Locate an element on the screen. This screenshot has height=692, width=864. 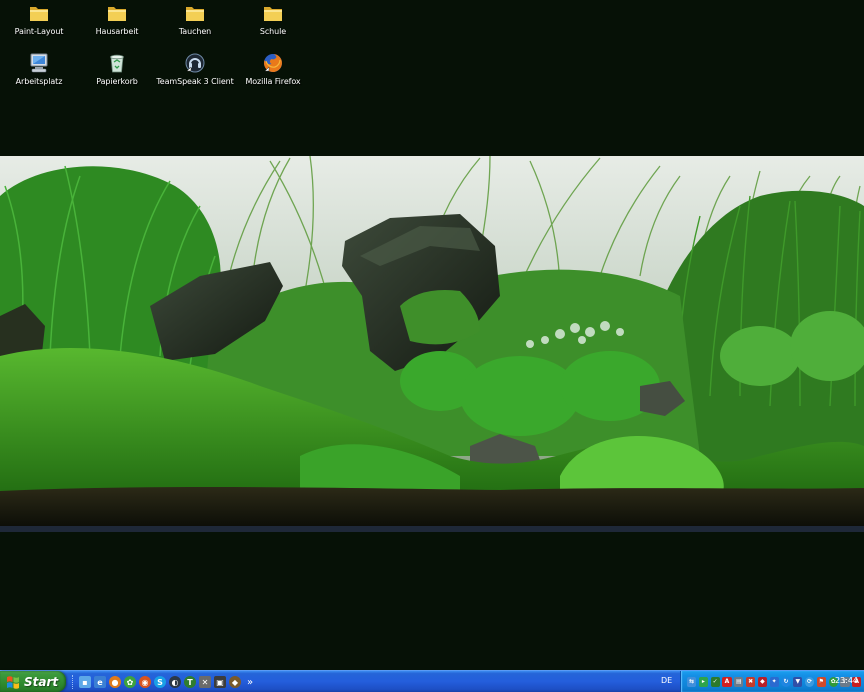
network-icon: ⇆ is located at coordinates (692, 681).